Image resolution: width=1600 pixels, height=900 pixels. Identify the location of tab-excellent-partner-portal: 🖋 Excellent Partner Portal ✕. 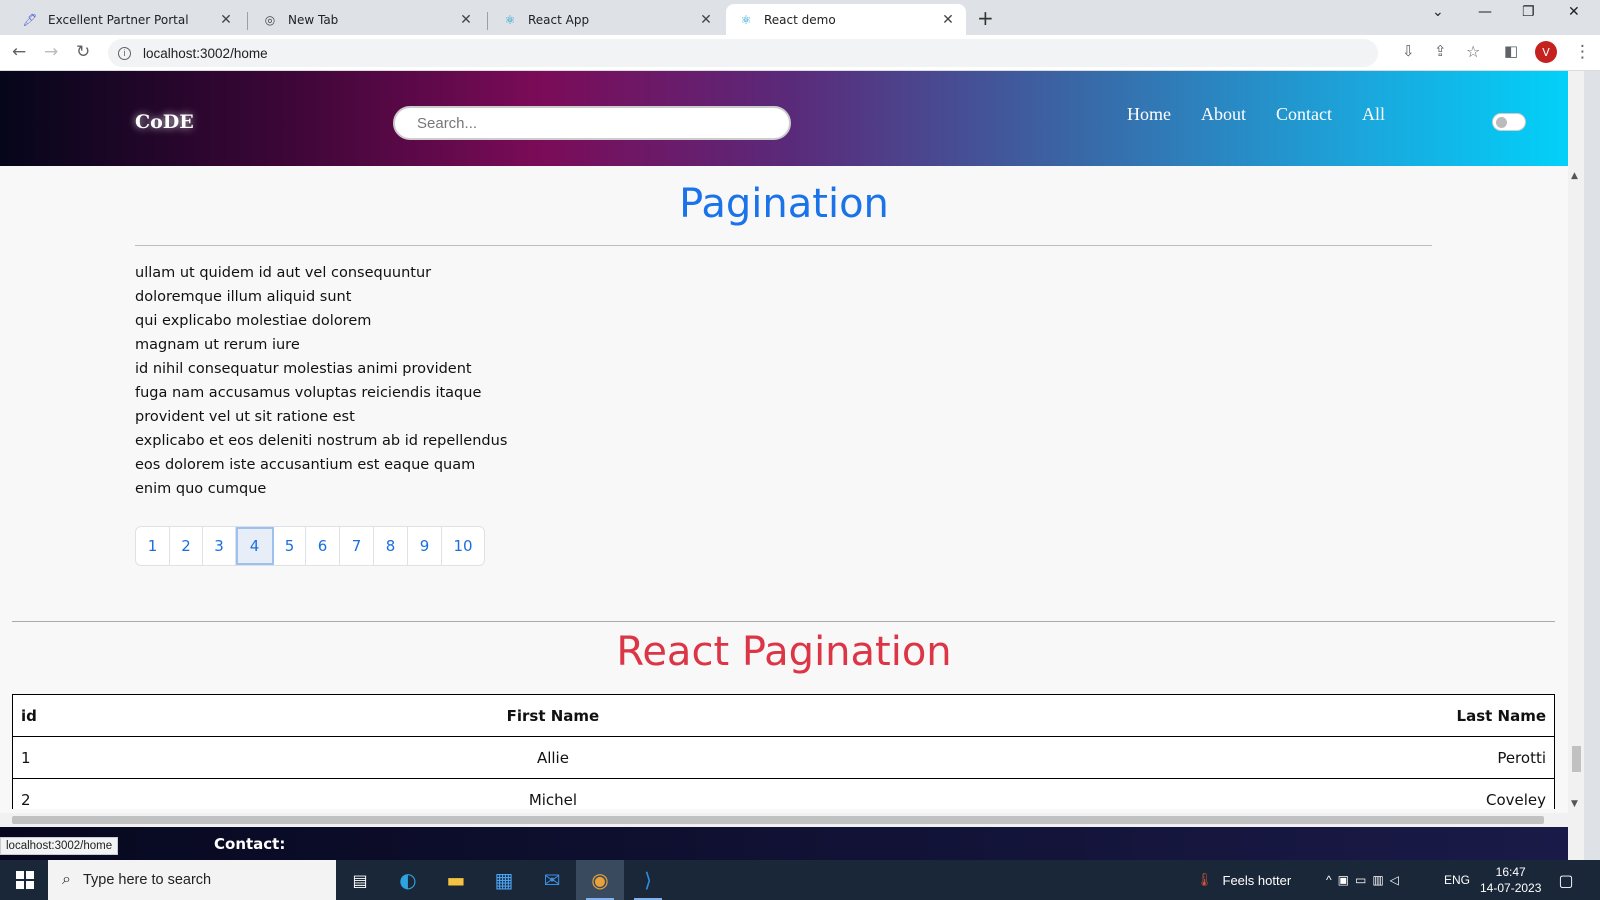
(127, 19).